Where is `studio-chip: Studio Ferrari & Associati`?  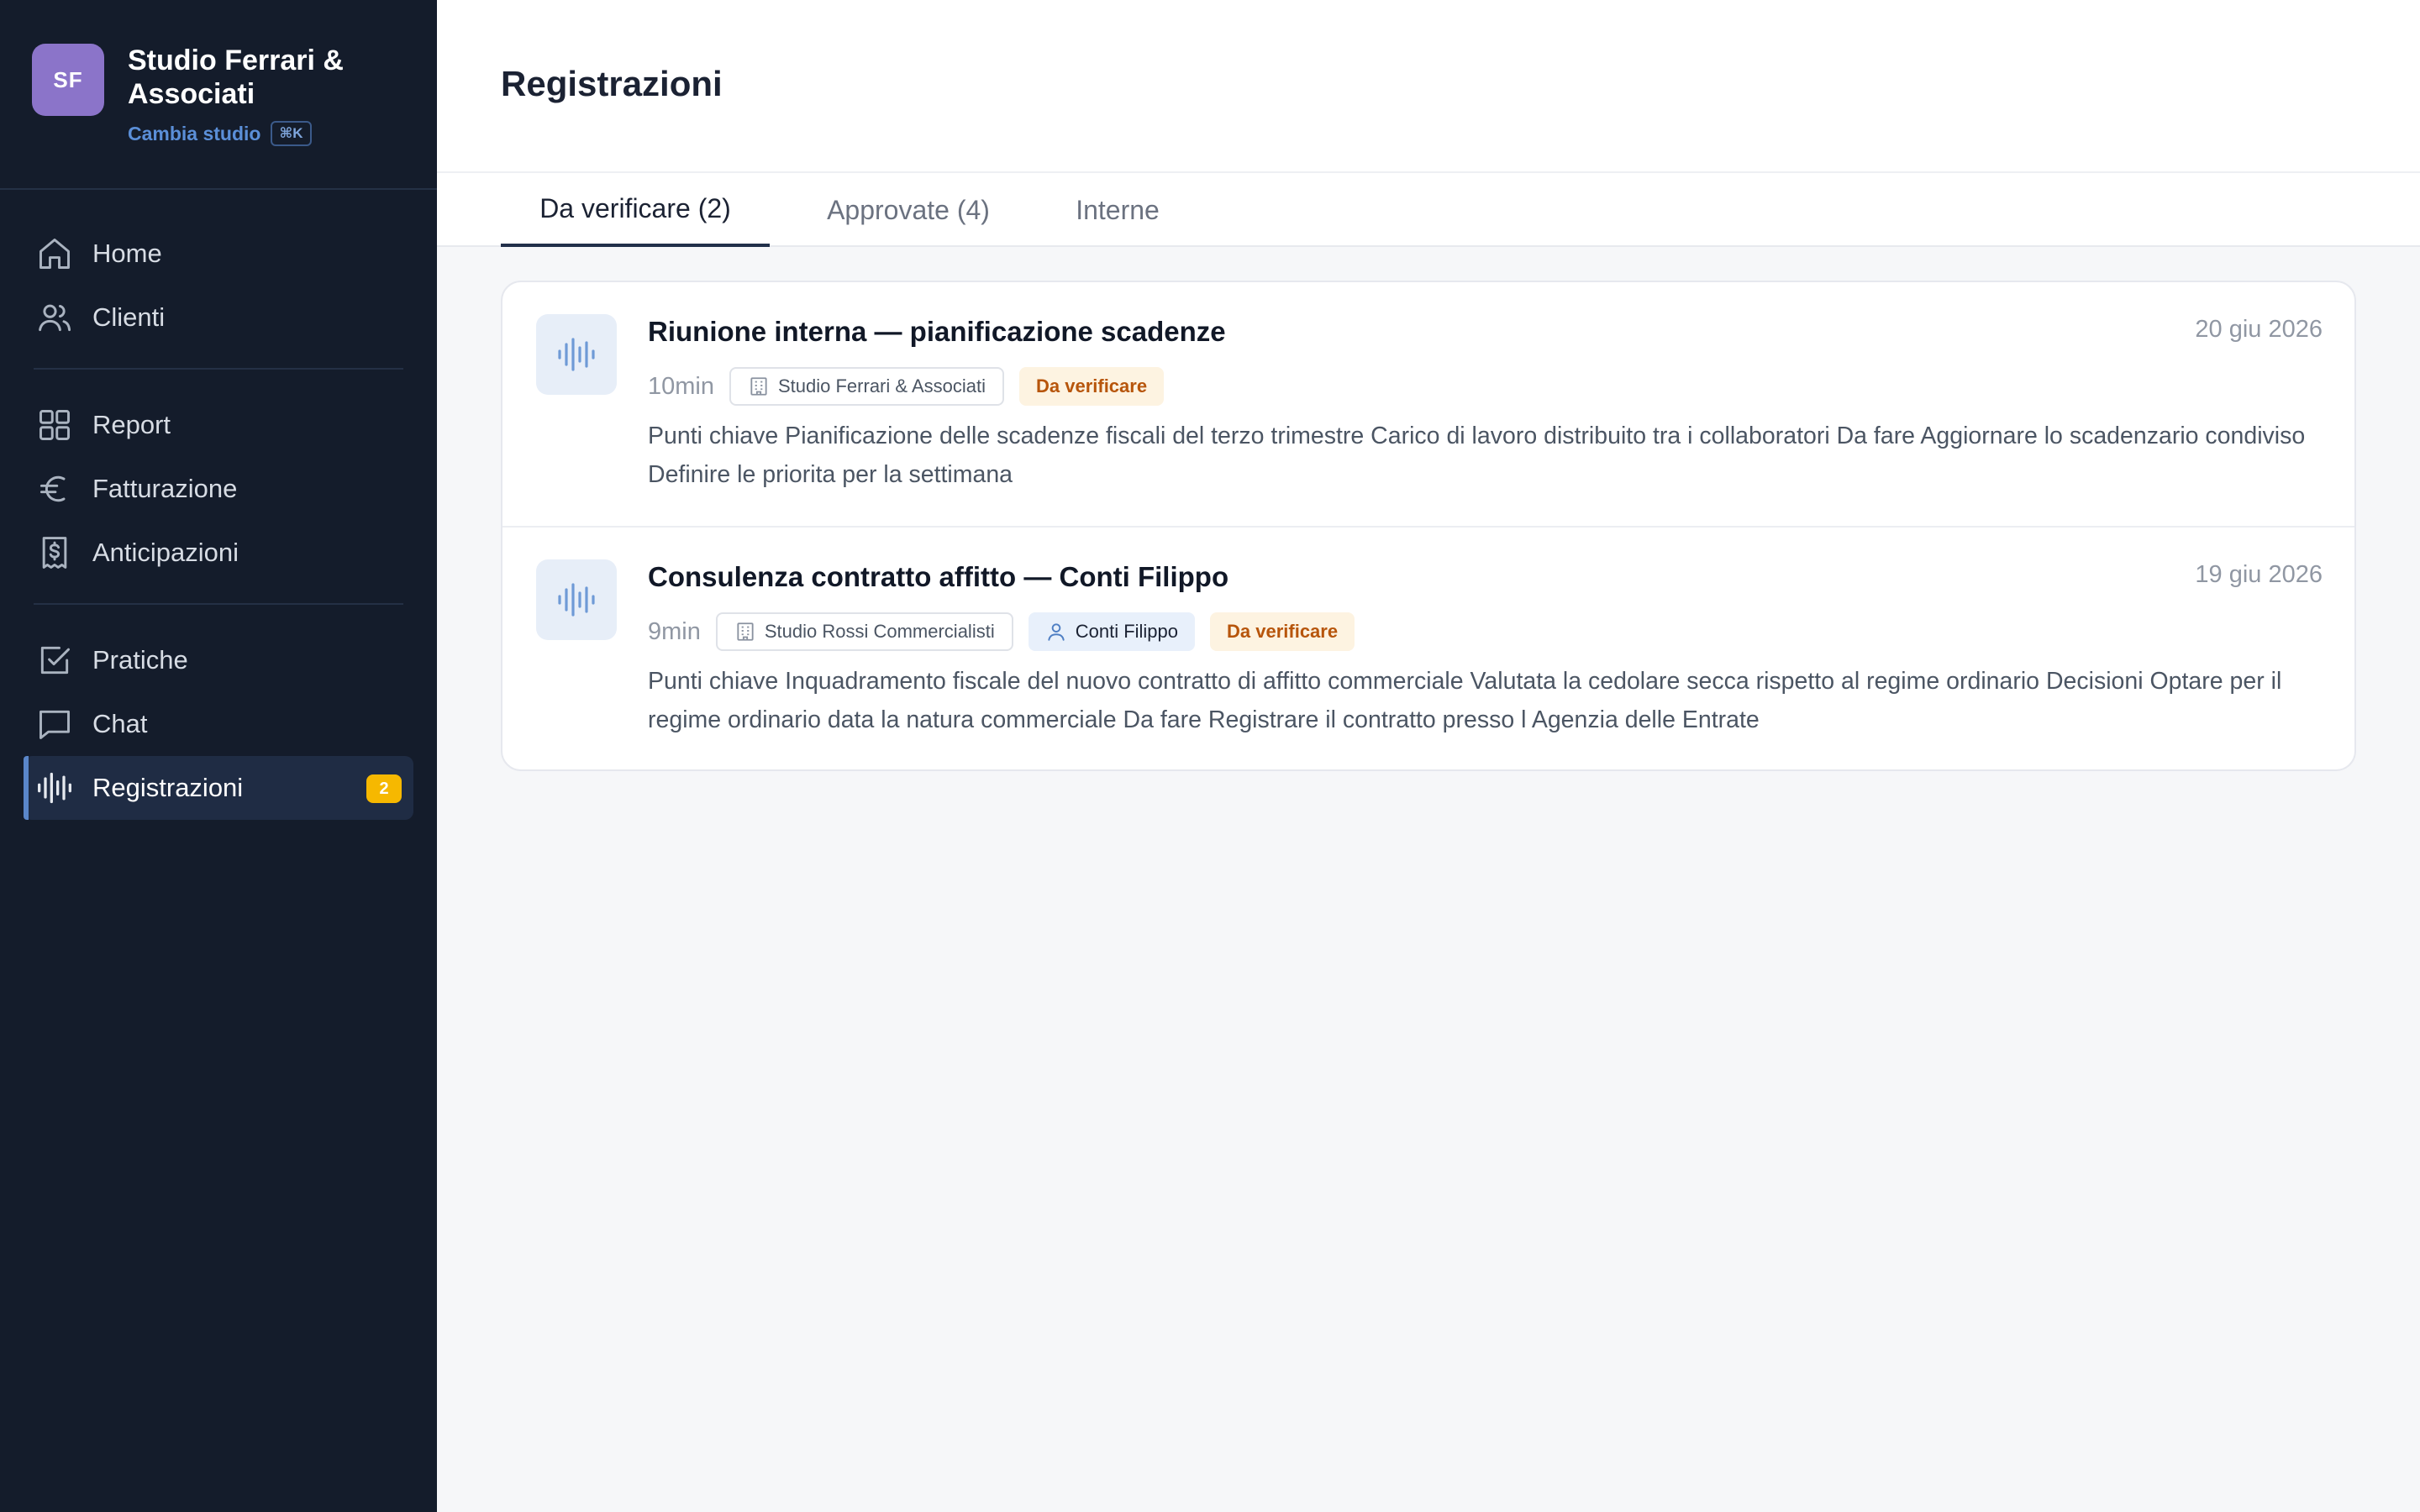 studio-chip: Studio Ferrari & Associati is located at coordinates (867, 386).